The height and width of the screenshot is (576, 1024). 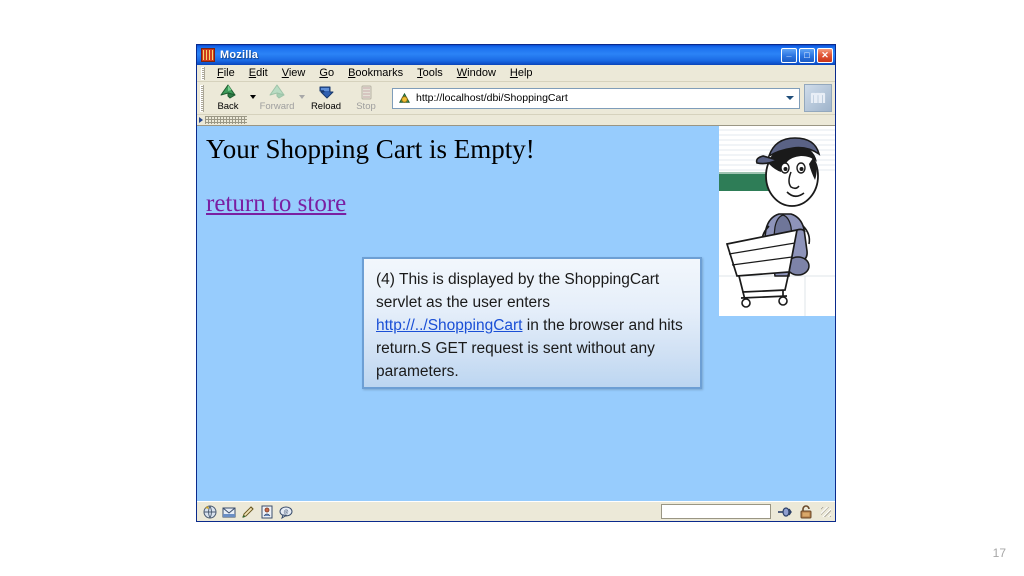 I want to click on address-bar-dropdown, so click(x=789, y=98).